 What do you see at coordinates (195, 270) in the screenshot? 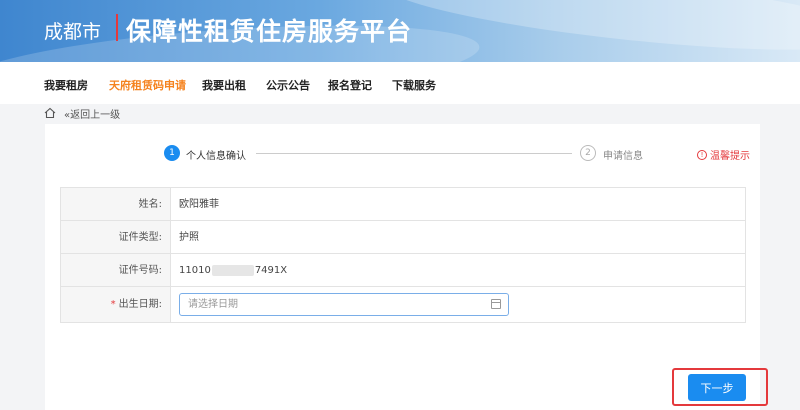
I see `id-number-prefix: 11010` at bounding box center [195, 270].